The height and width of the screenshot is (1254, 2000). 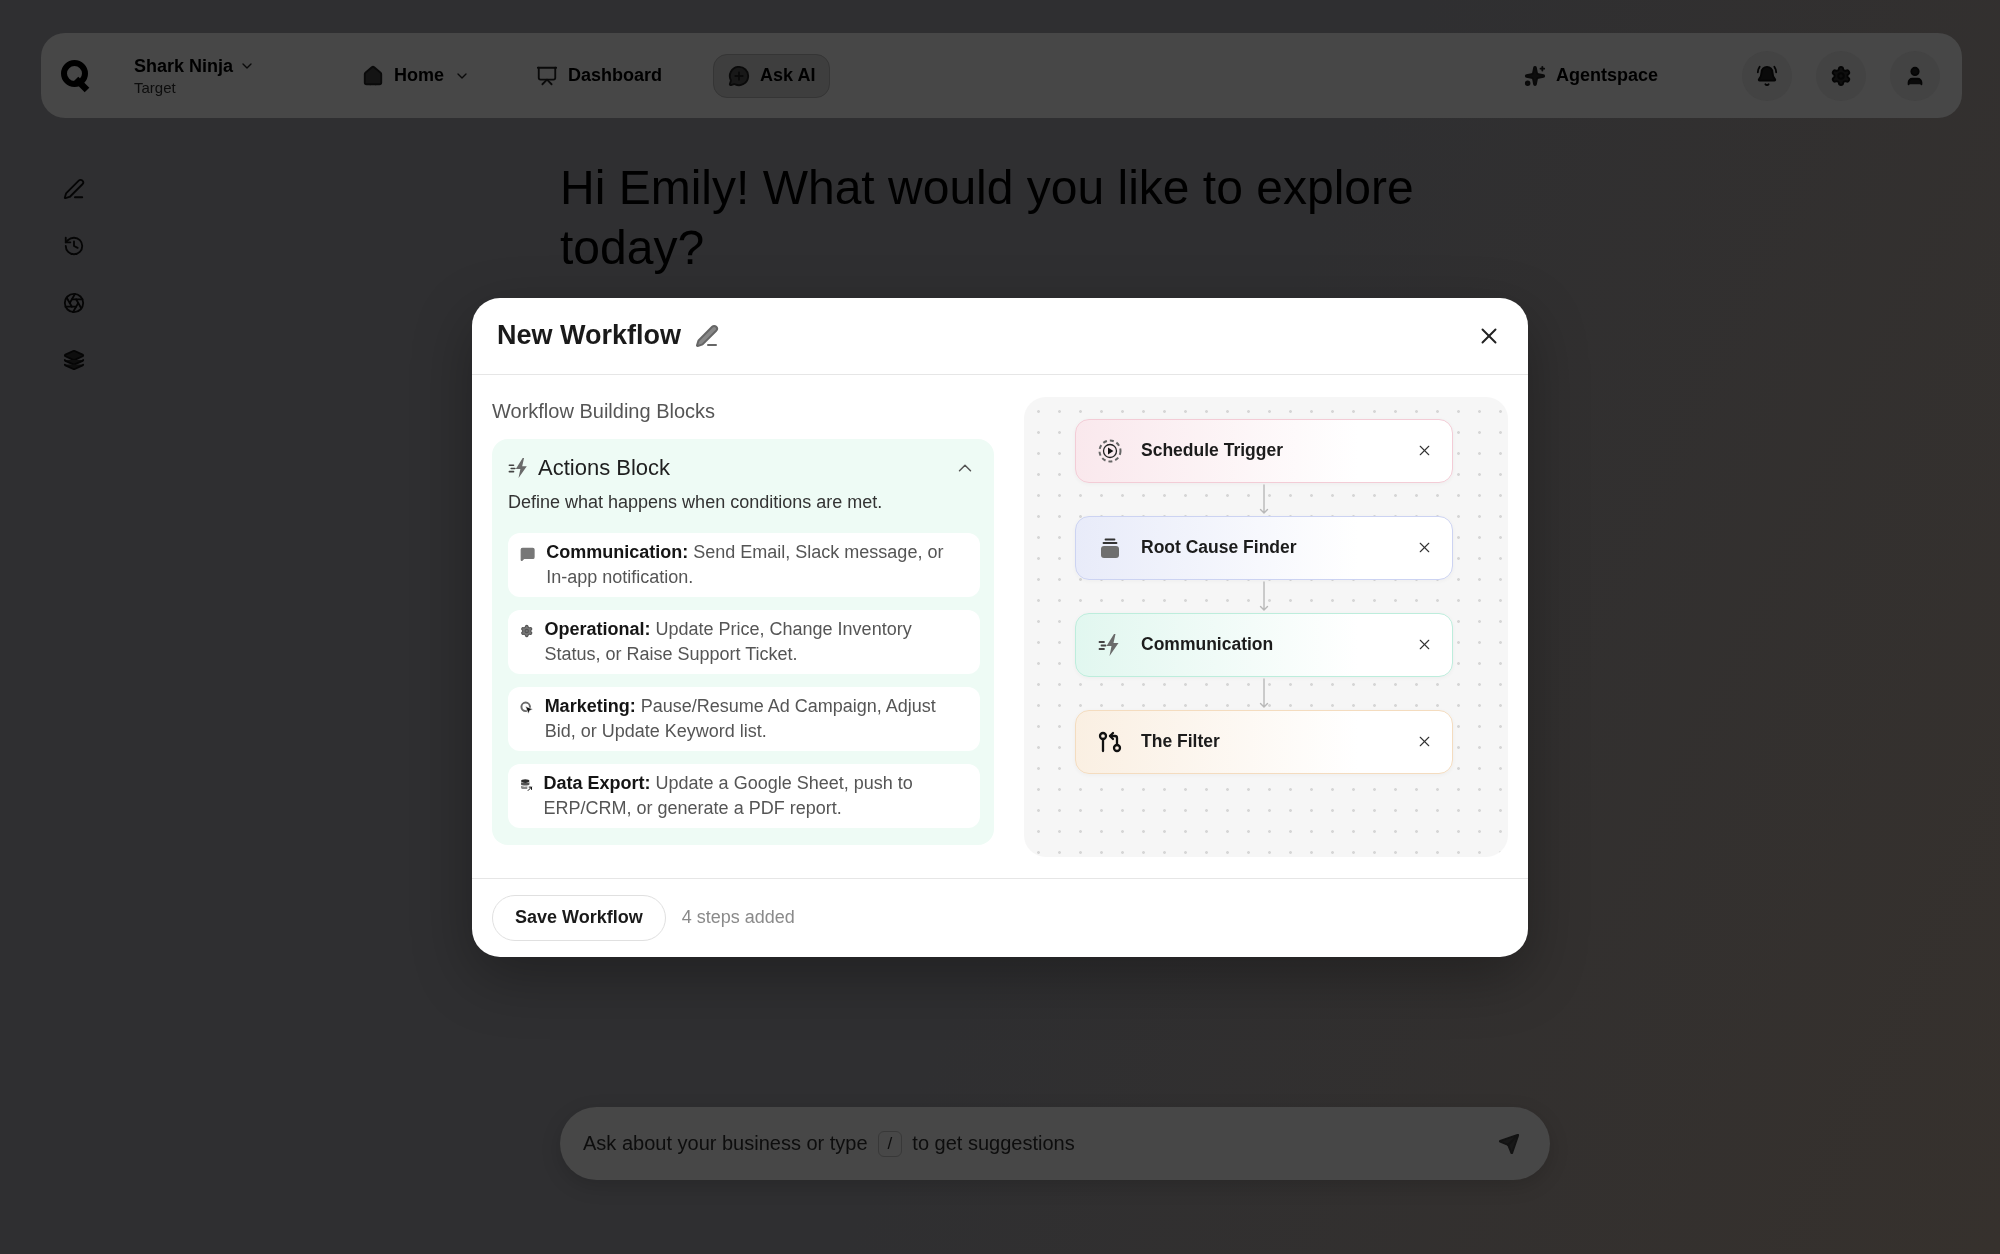 What do you see at coordinates (604, 410) in the screenshot?
I see `section-title: Workflow Building Blocks` at bounding box center [604, 410].